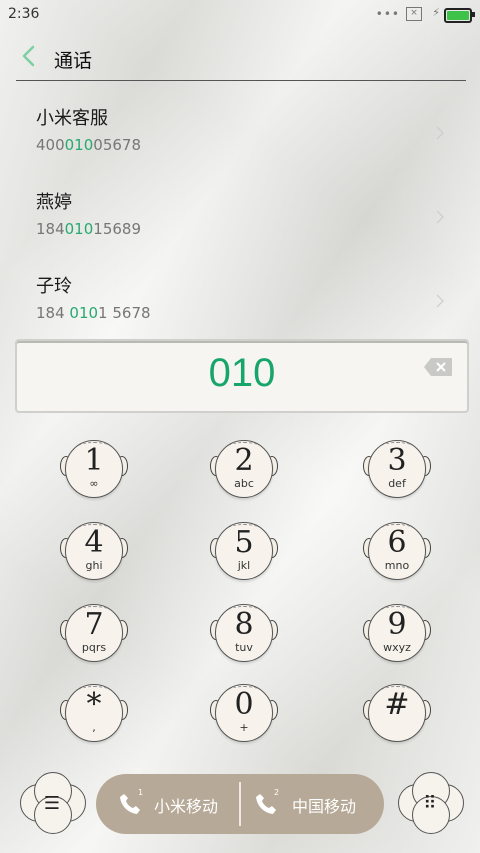  What do you see at coordinates (242, 373) in the screenshot?
I see `dialed-digits: 010` at bounding box center [242, 373].